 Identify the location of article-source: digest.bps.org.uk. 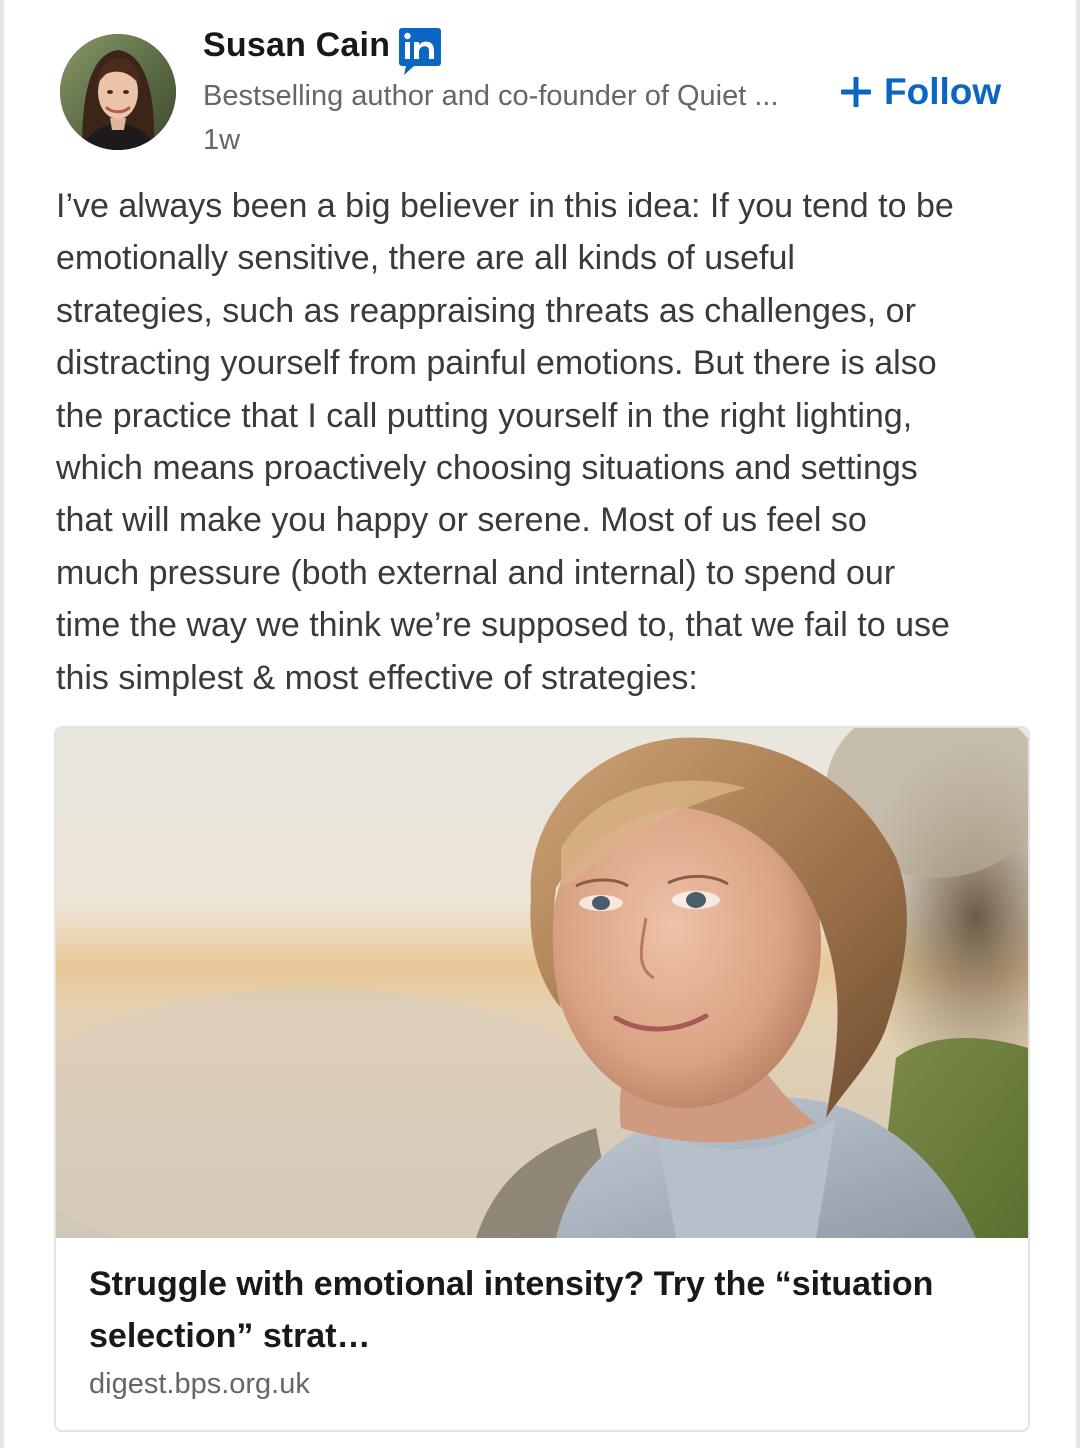
(199, 1384).